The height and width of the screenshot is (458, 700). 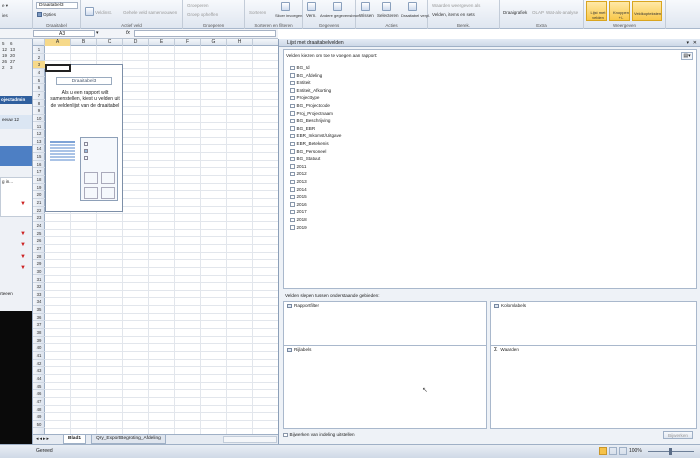 What do you see at coordinates (385, 387) in the screenshot?
I see `area-row-labels: Rijlabels ↖` at bounding box center [385, 387].